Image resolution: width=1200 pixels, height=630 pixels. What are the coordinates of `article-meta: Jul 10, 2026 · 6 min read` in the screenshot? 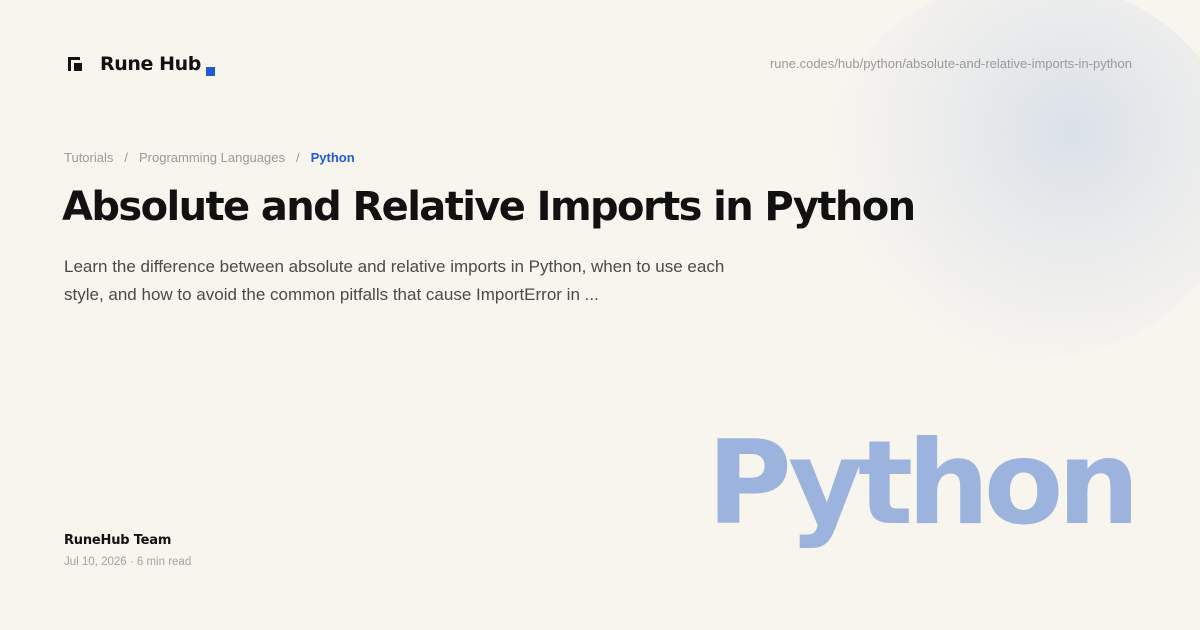 It's located at (128, 562).